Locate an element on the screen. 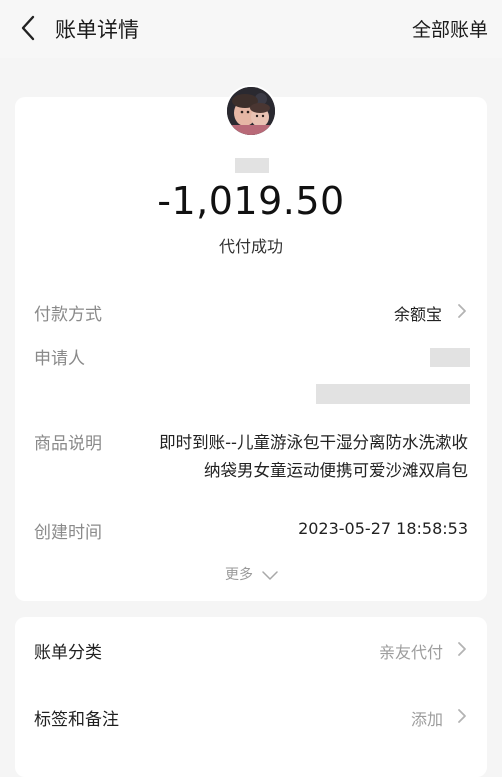 The height and width of the screenshot is (777, 502). top-bar: 账单详情 全部账单 is located at coordinates (251, 29).